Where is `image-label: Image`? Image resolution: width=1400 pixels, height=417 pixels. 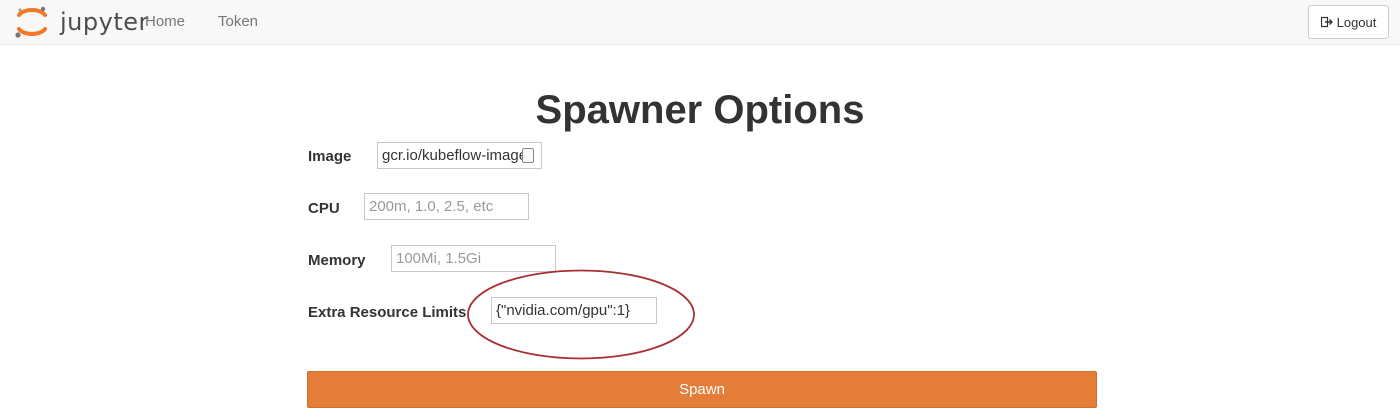
image-label: Image is located at coordinates (330, 156).